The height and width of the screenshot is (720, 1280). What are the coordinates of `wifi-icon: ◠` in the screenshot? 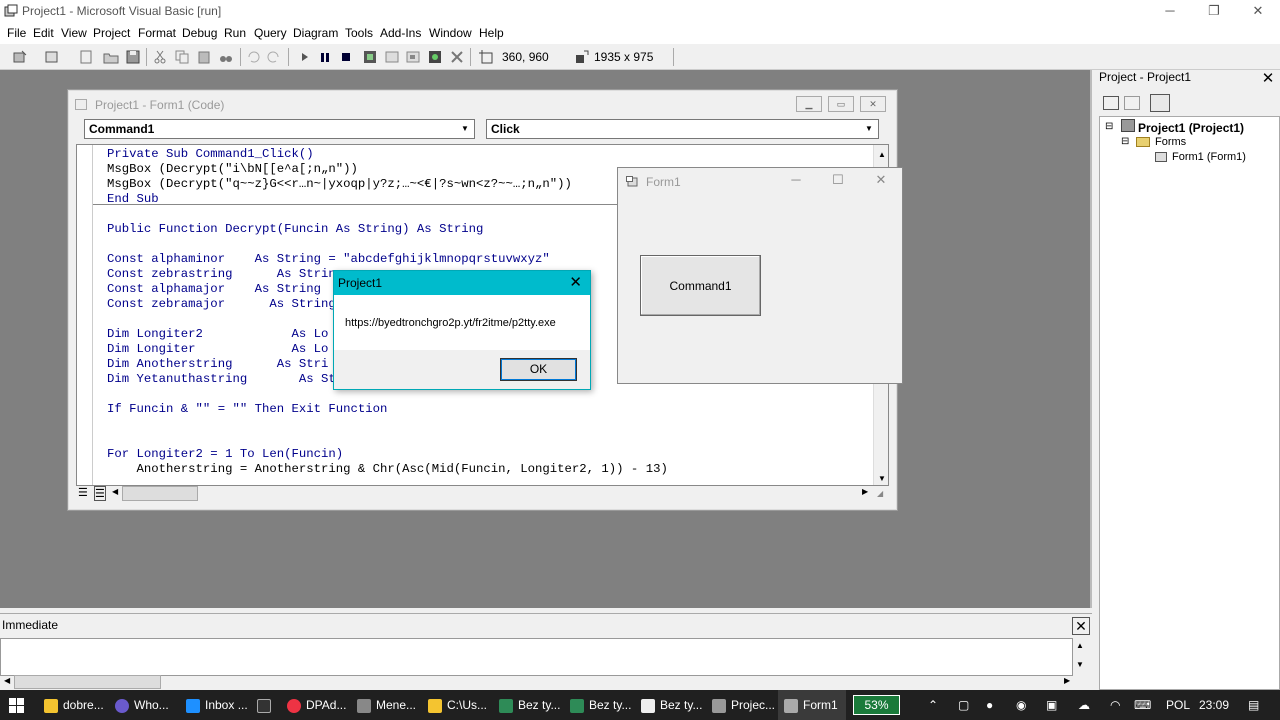 It's located at (1115, 705).